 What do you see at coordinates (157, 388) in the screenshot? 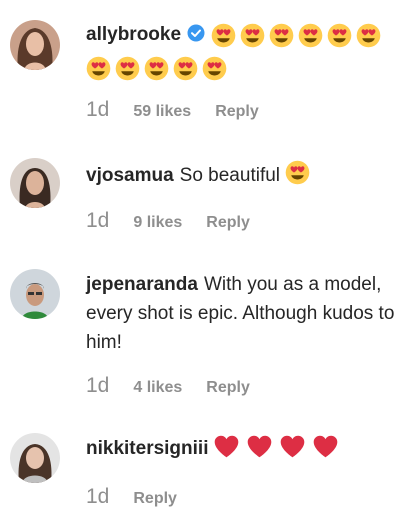
I see `comment-likes: 4 likes` at bounding box center [157, 388].